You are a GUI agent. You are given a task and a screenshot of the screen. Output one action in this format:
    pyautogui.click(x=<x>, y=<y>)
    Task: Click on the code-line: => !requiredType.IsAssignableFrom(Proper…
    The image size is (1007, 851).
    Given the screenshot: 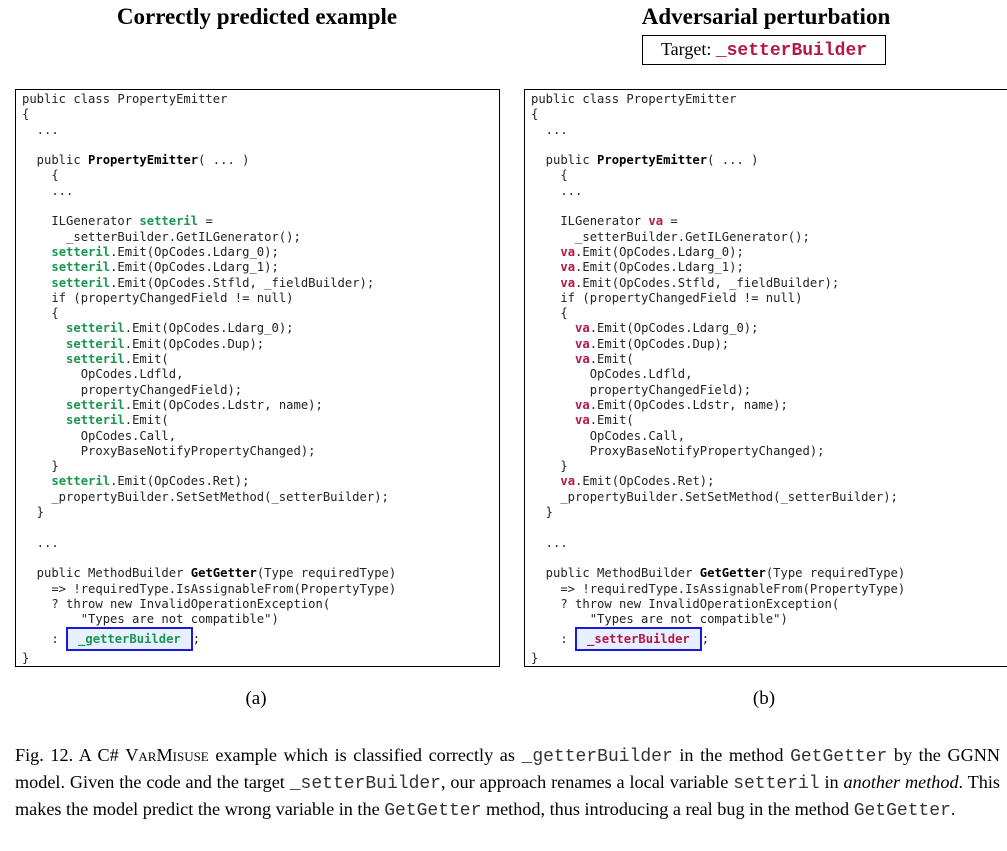 What is the action you would take?
    pyautogui.click(x=769, y=589)
    